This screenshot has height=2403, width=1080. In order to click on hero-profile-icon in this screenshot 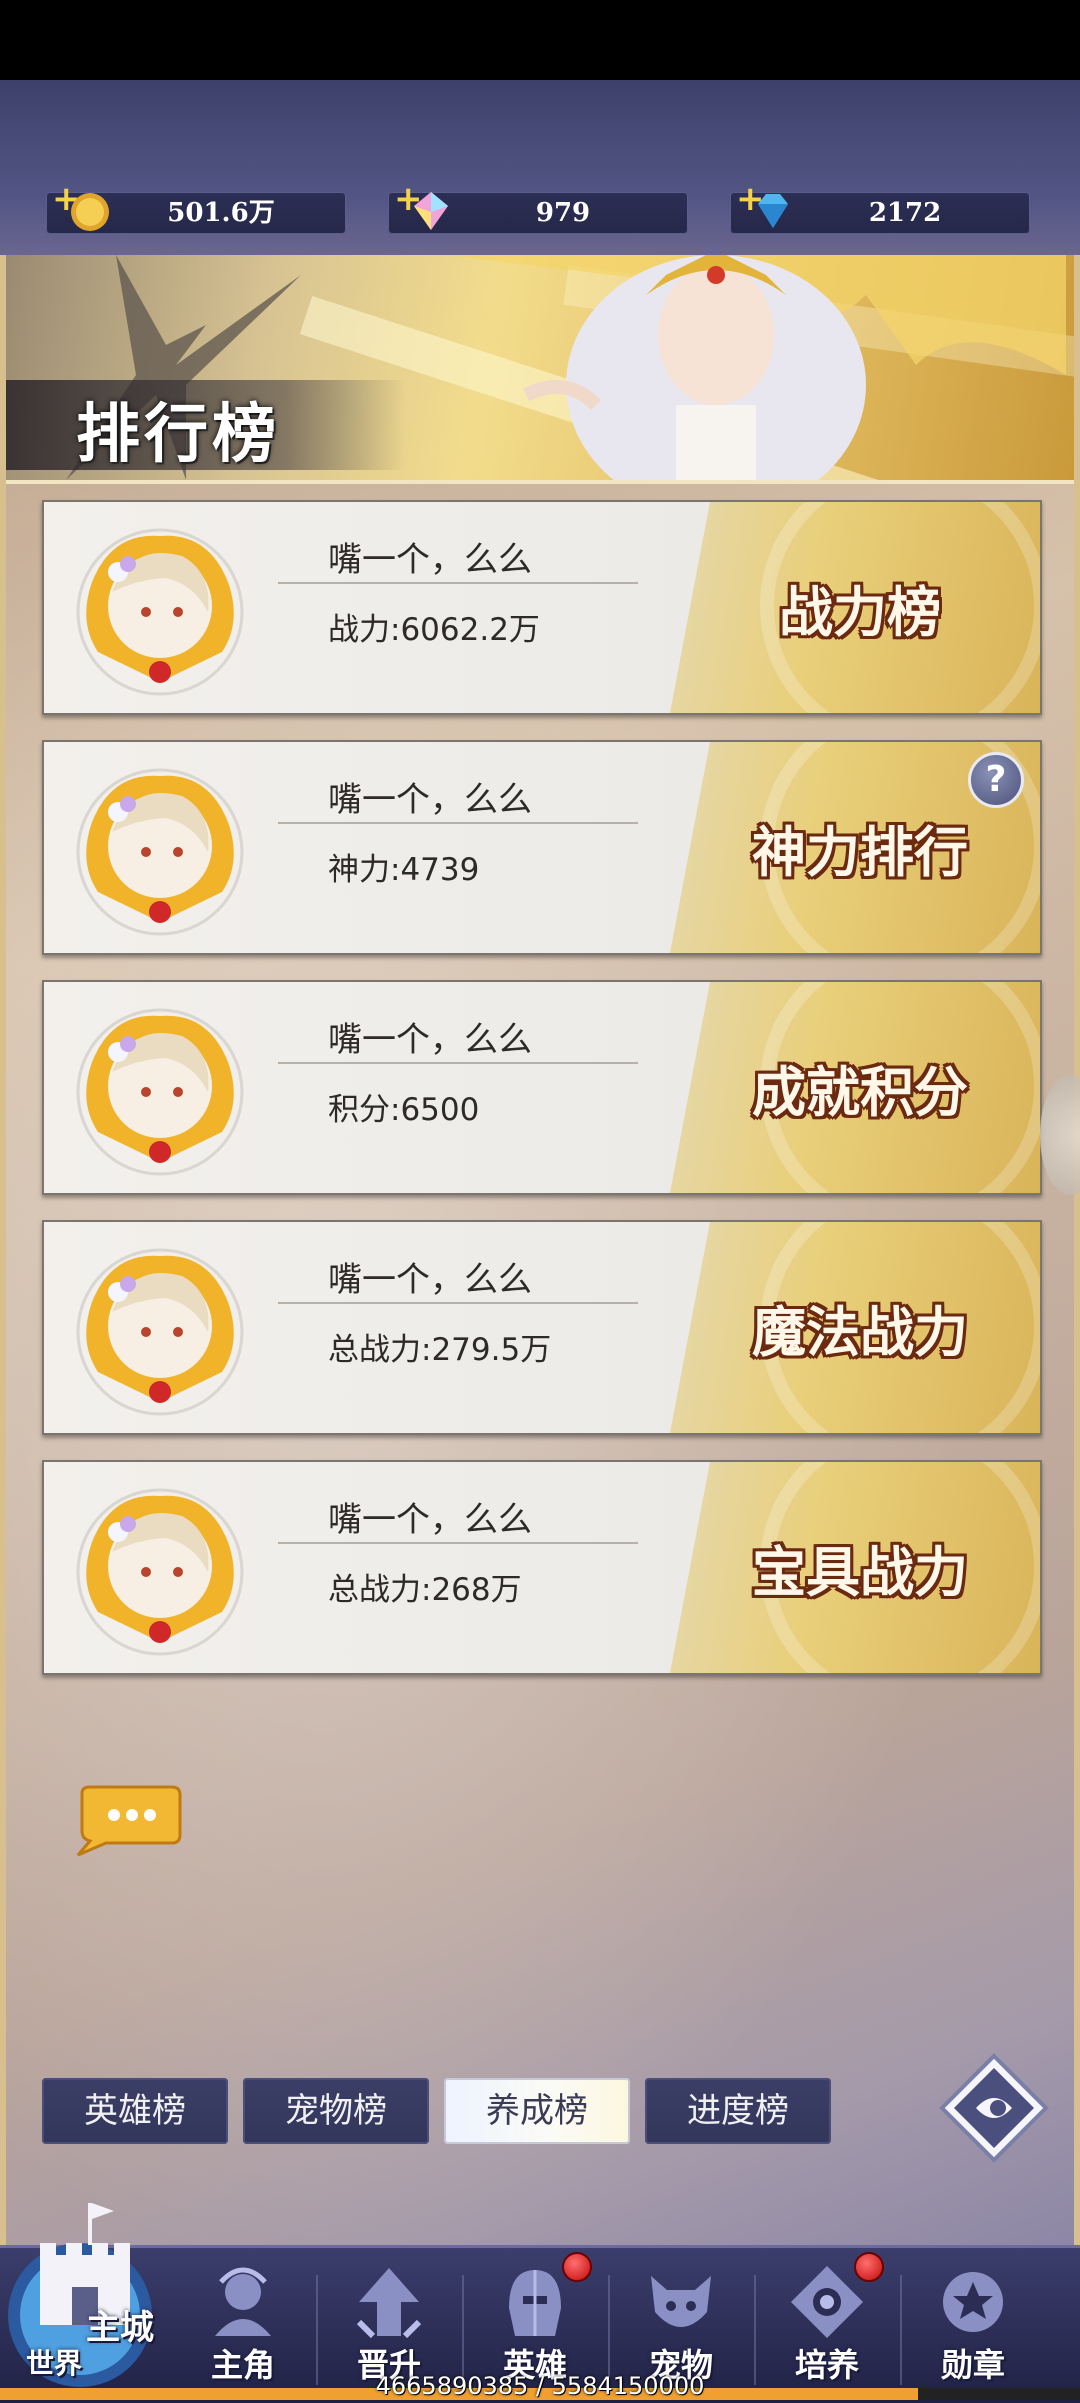, I will do `click(243, 2301)`.